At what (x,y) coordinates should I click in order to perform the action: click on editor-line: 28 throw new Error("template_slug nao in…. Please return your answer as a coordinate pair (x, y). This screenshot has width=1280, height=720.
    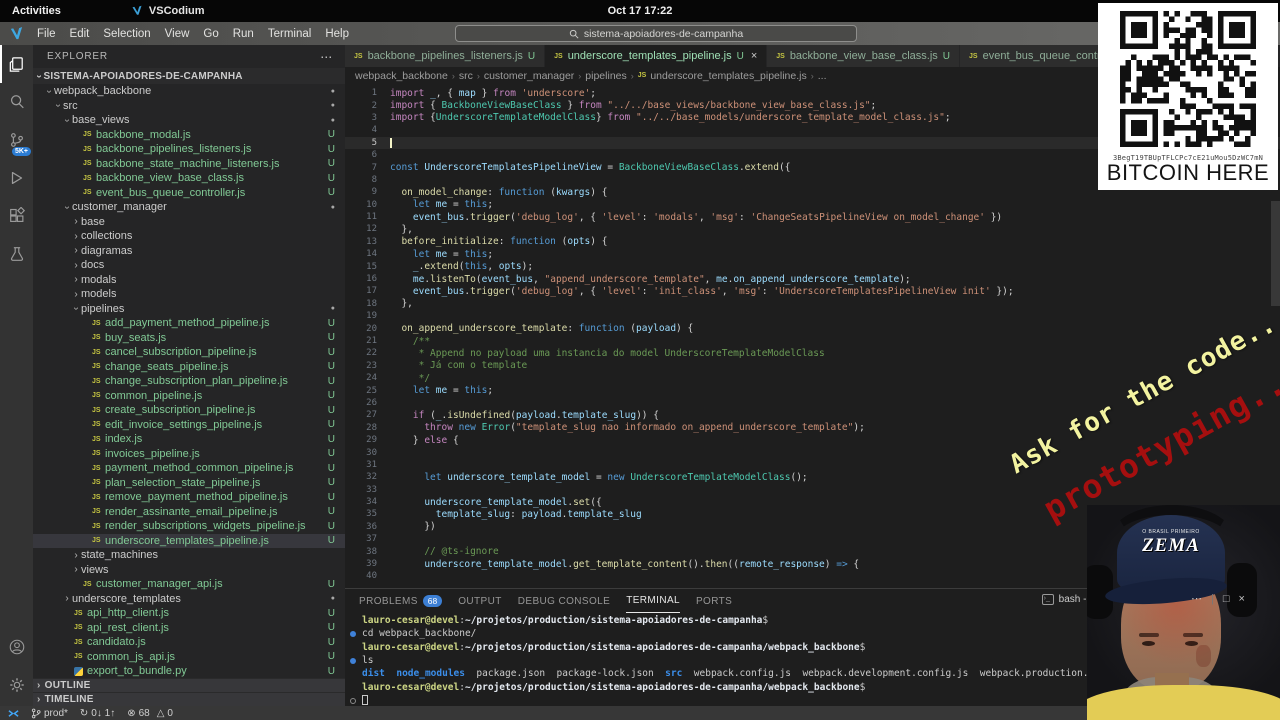
    Looking at the image, I should click on (812, 428).